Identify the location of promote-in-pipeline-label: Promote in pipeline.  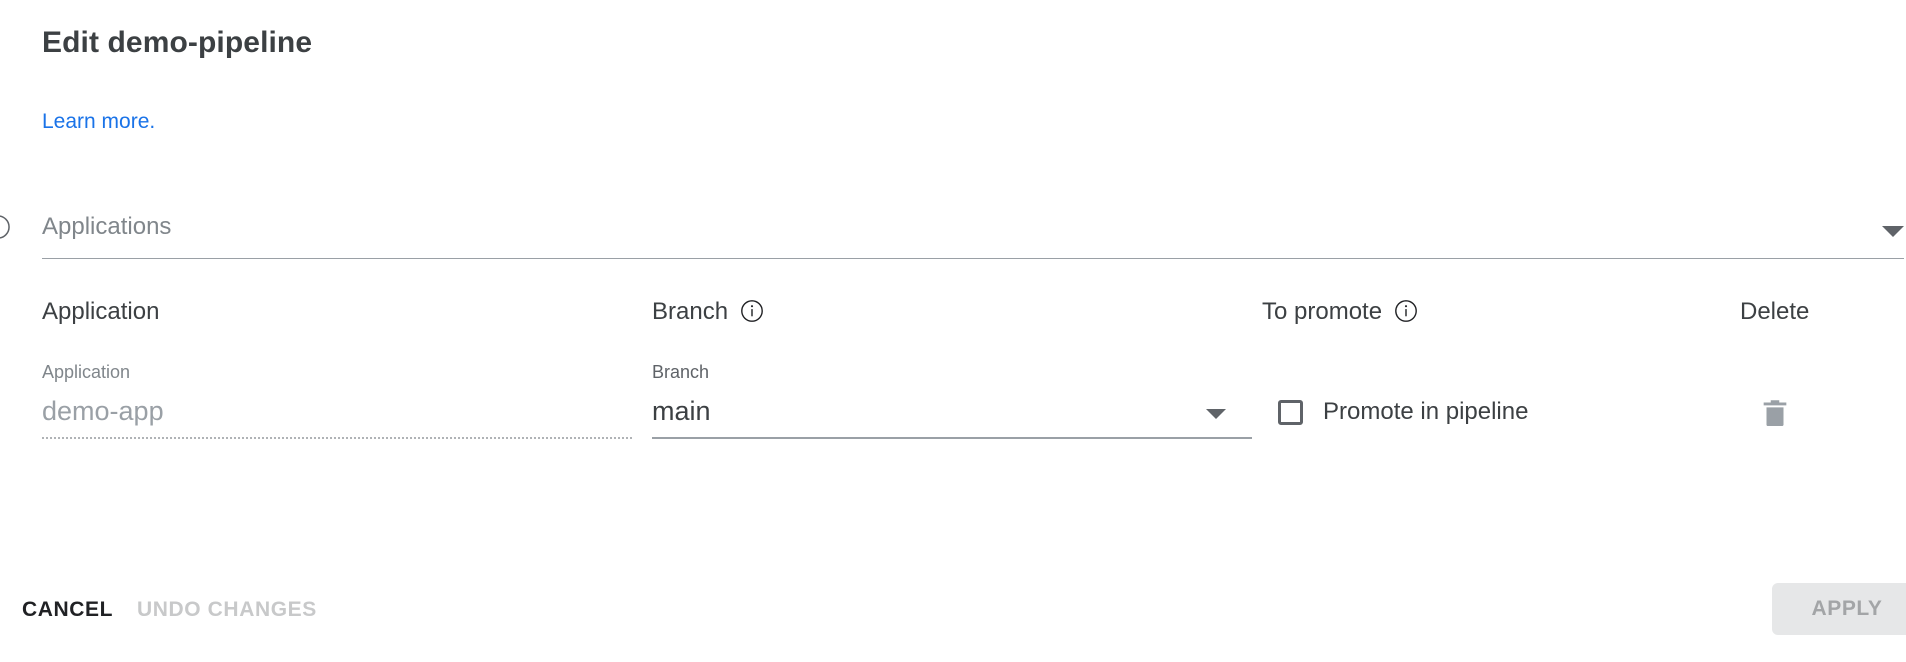
(1426, 411).